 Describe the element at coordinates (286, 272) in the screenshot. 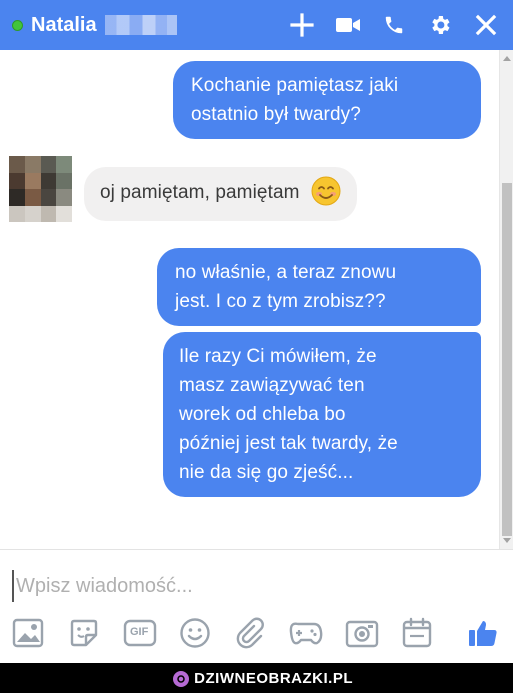

I see `message-line: no właśnie, a teraz znowu` at that location.